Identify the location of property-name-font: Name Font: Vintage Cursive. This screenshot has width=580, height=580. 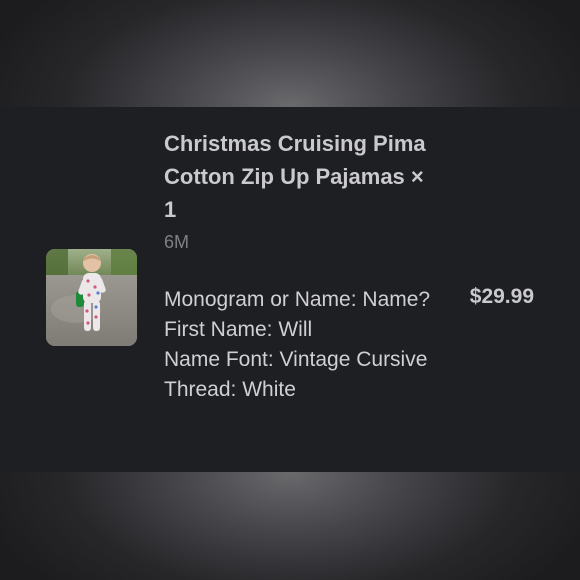
(296, 359).